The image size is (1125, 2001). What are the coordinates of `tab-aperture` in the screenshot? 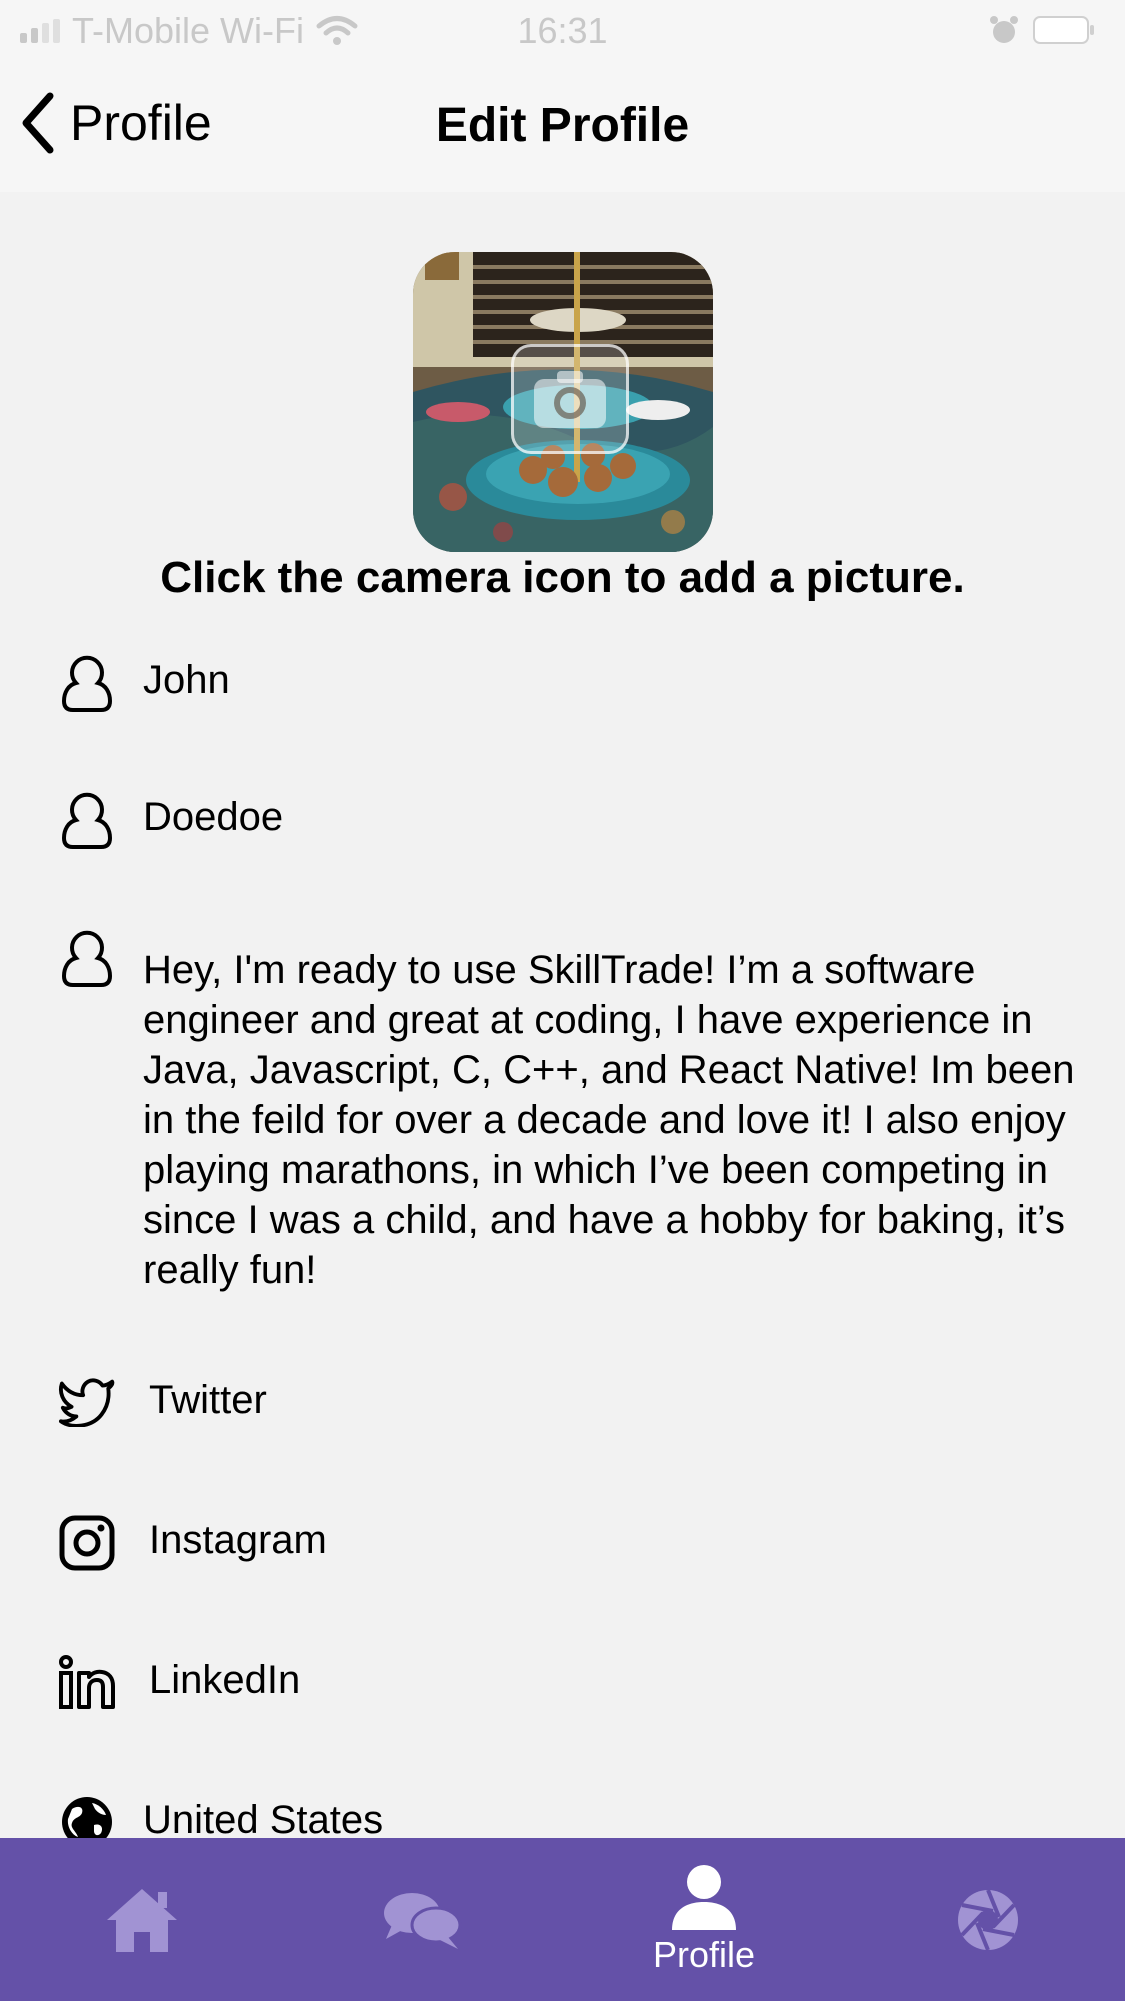 It's located at (988, 1919).